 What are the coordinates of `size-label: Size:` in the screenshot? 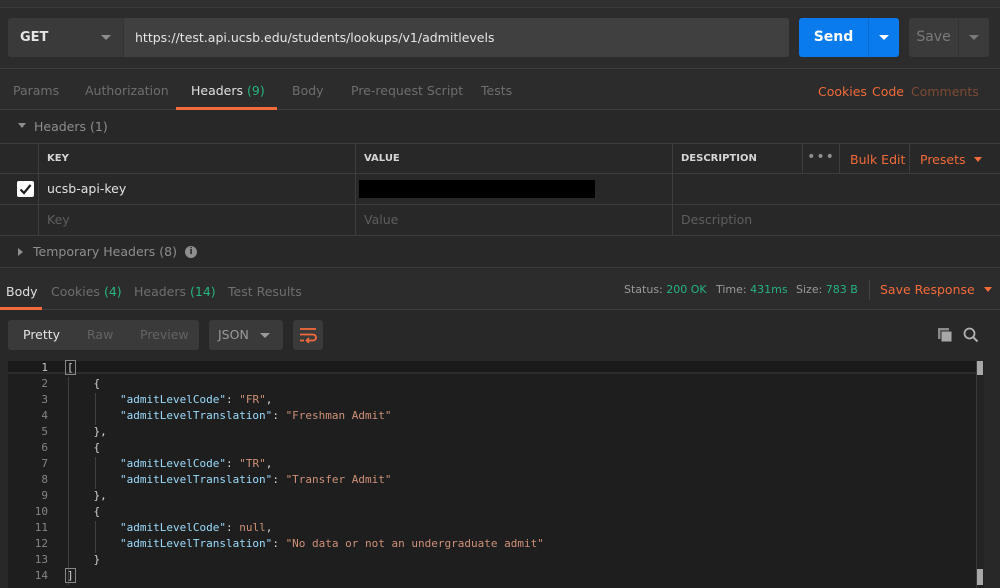 It's located at (809, 289).